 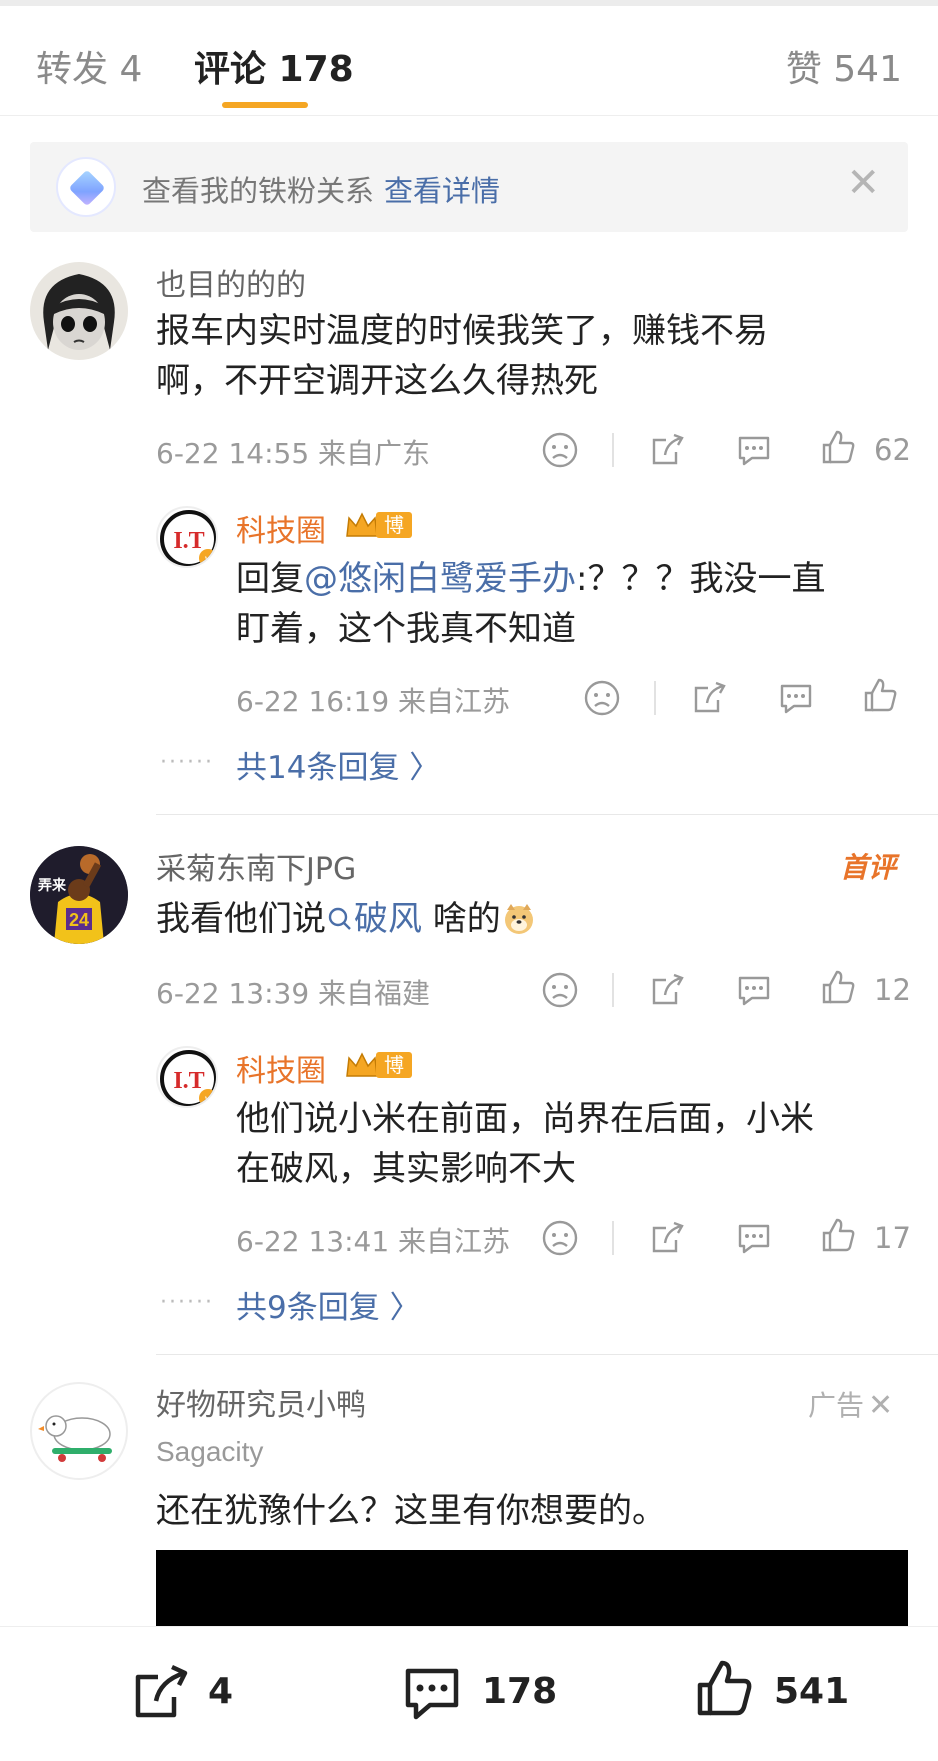 I want to click on reply-time: 6-22 13:41, so click(x=313, y=1241).